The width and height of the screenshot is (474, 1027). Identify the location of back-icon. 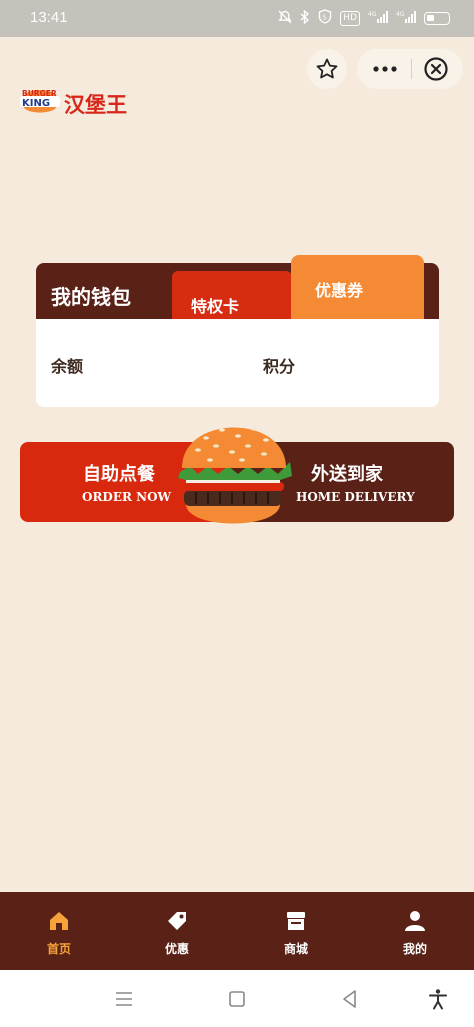
(350, 999).